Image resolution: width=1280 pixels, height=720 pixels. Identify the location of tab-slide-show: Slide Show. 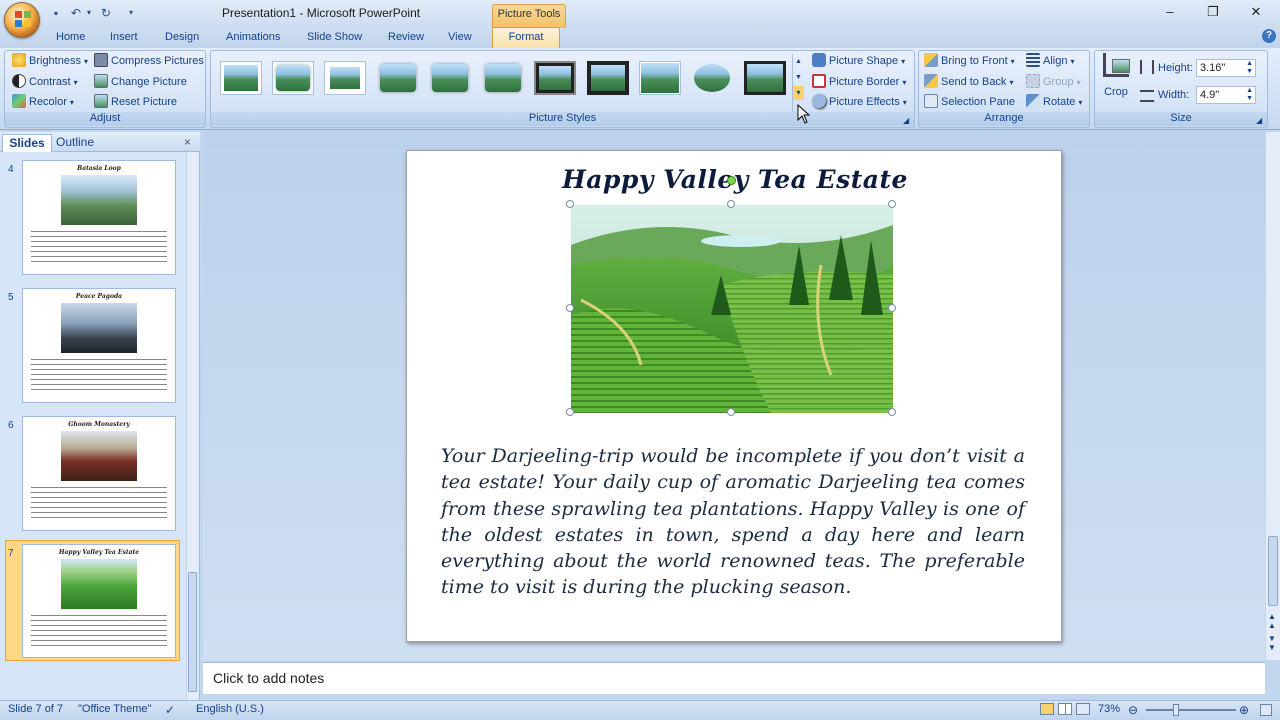
(334, 38).